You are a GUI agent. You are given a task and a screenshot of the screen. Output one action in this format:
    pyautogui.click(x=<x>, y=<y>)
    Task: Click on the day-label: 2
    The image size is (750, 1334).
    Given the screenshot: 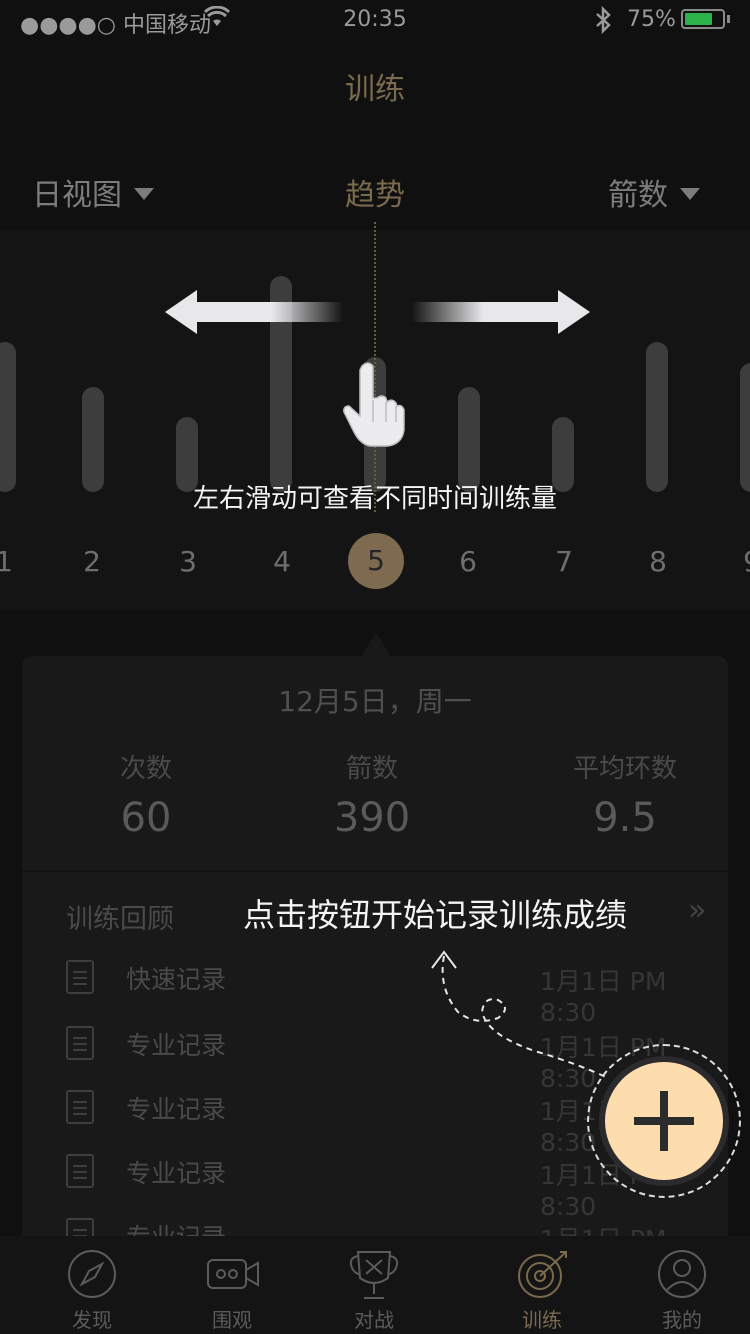 What is the action you would take?
    pyautogui.click(x=92, y=561)
    